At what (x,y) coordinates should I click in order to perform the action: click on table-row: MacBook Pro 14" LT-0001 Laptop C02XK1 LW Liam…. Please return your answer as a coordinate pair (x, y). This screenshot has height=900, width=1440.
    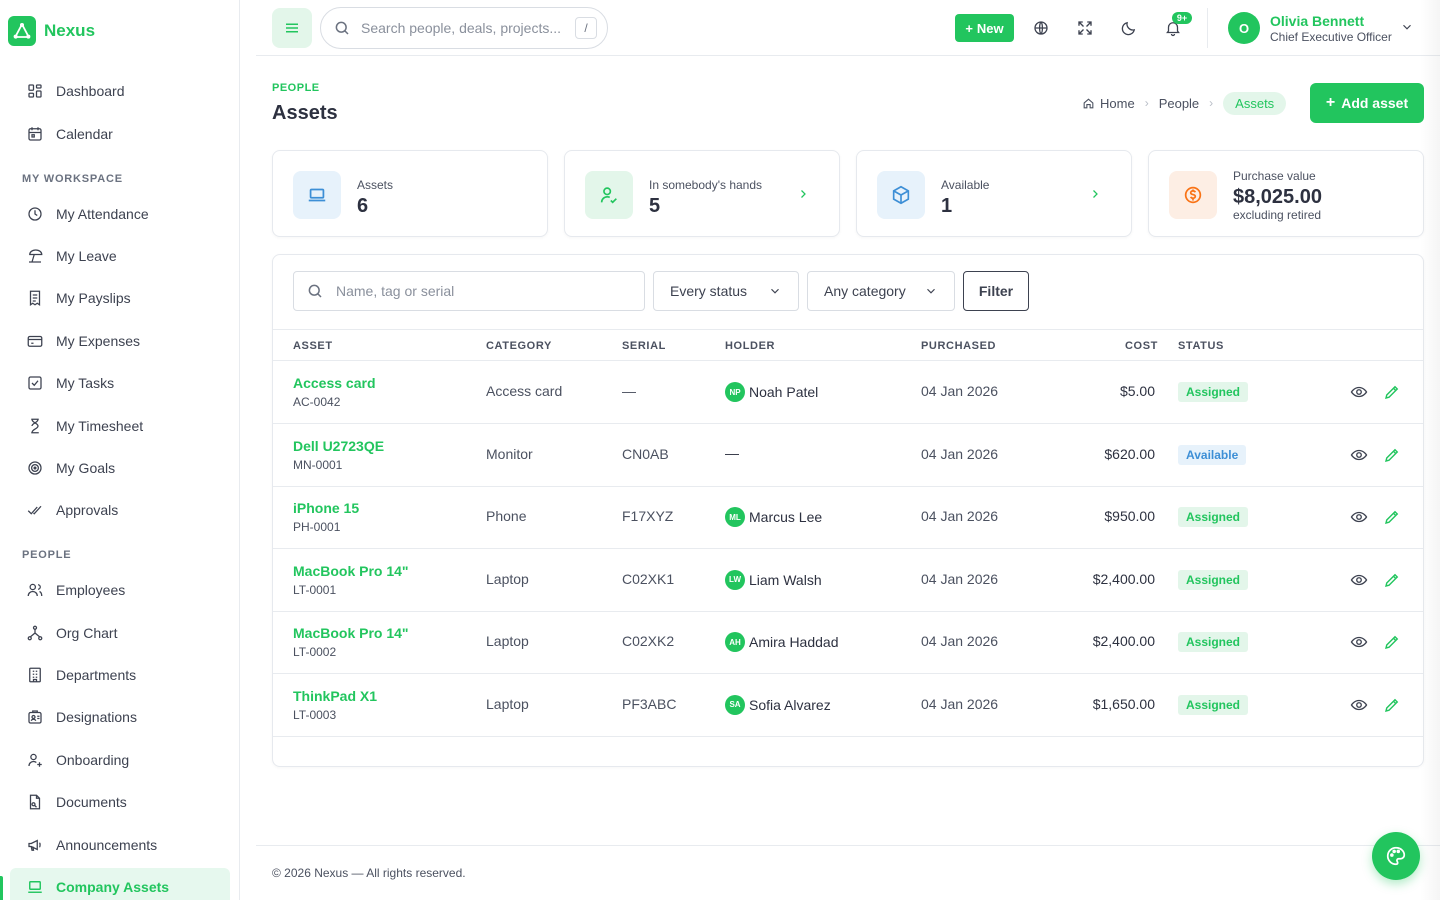
    Looking at the image, I should click on (848, 580).